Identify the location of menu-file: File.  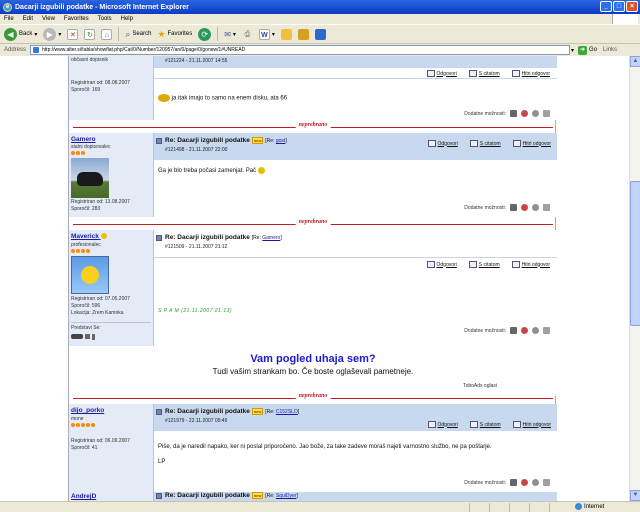
(9, 19).